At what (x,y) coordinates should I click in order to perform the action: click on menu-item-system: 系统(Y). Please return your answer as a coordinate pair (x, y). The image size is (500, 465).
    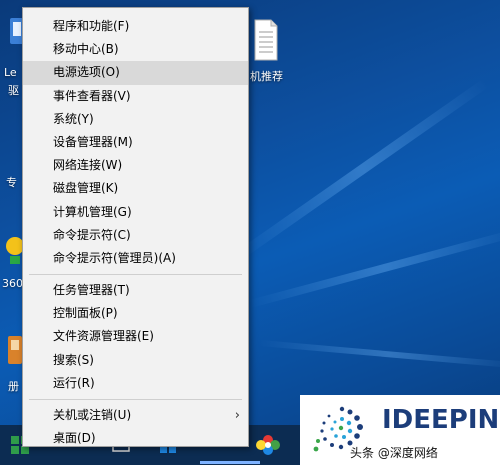
    Looking at the image, I should click on (135, 119).